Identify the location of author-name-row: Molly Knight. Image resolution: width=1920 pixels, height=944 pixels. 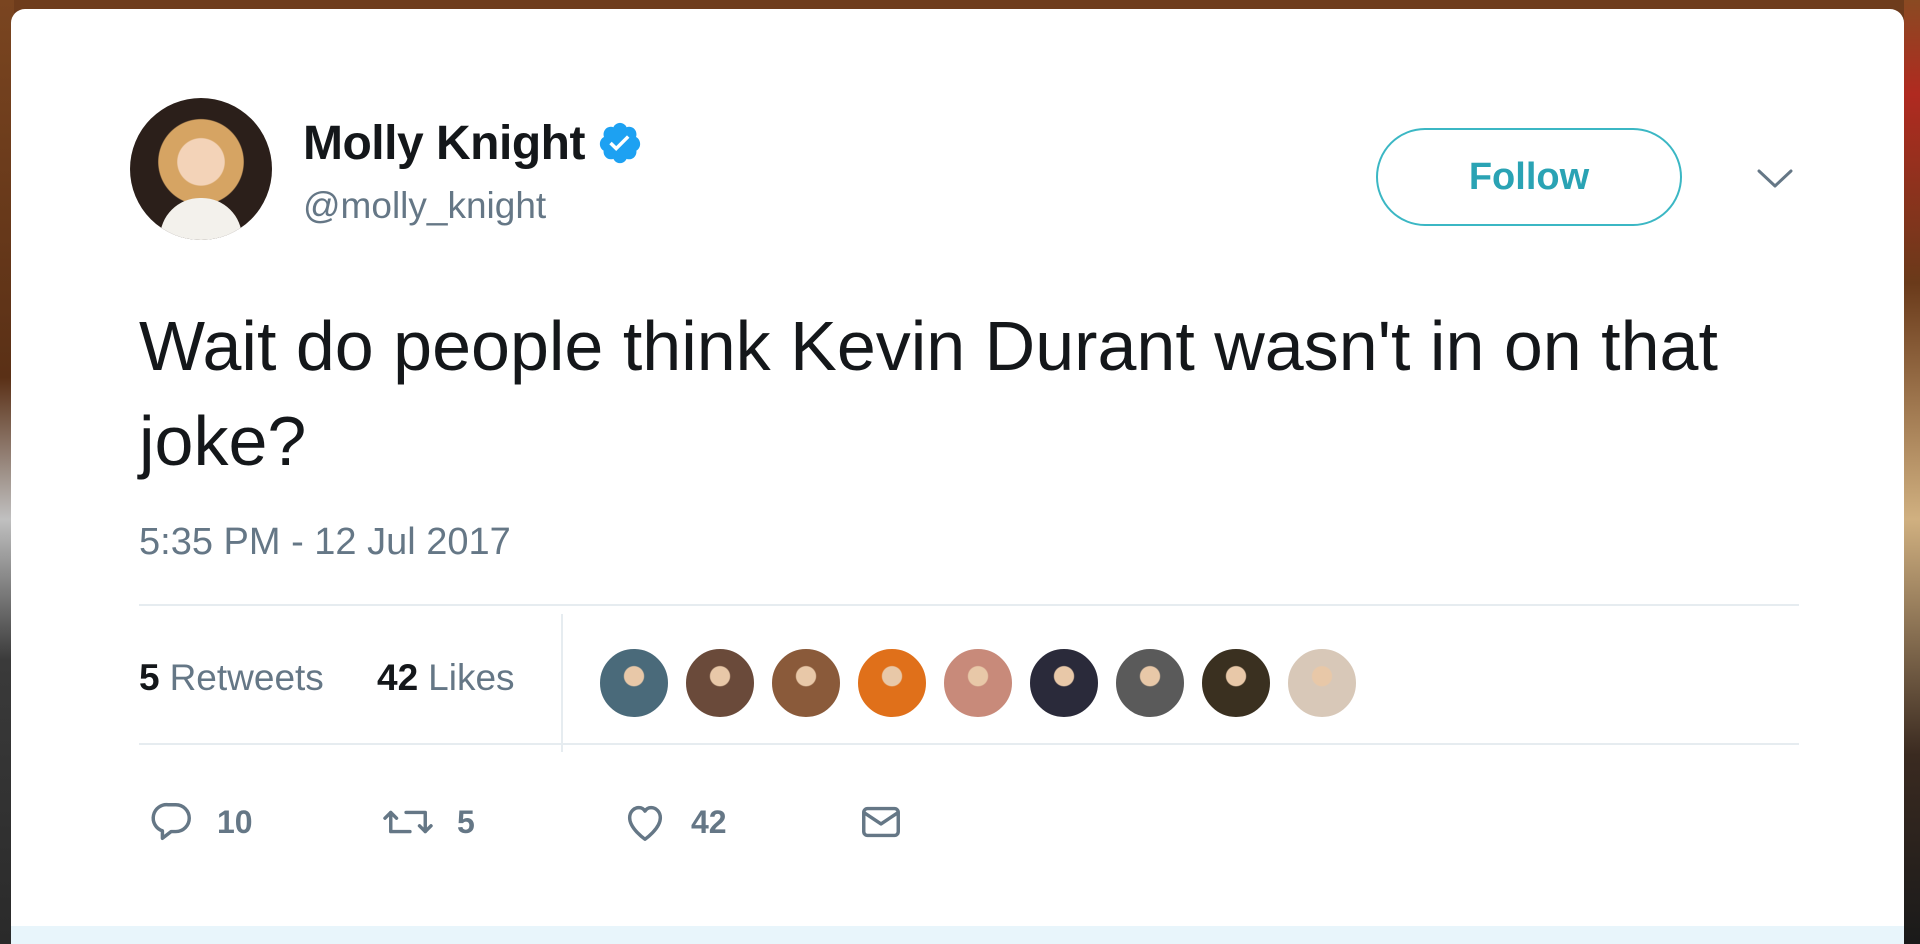
(473, 143).